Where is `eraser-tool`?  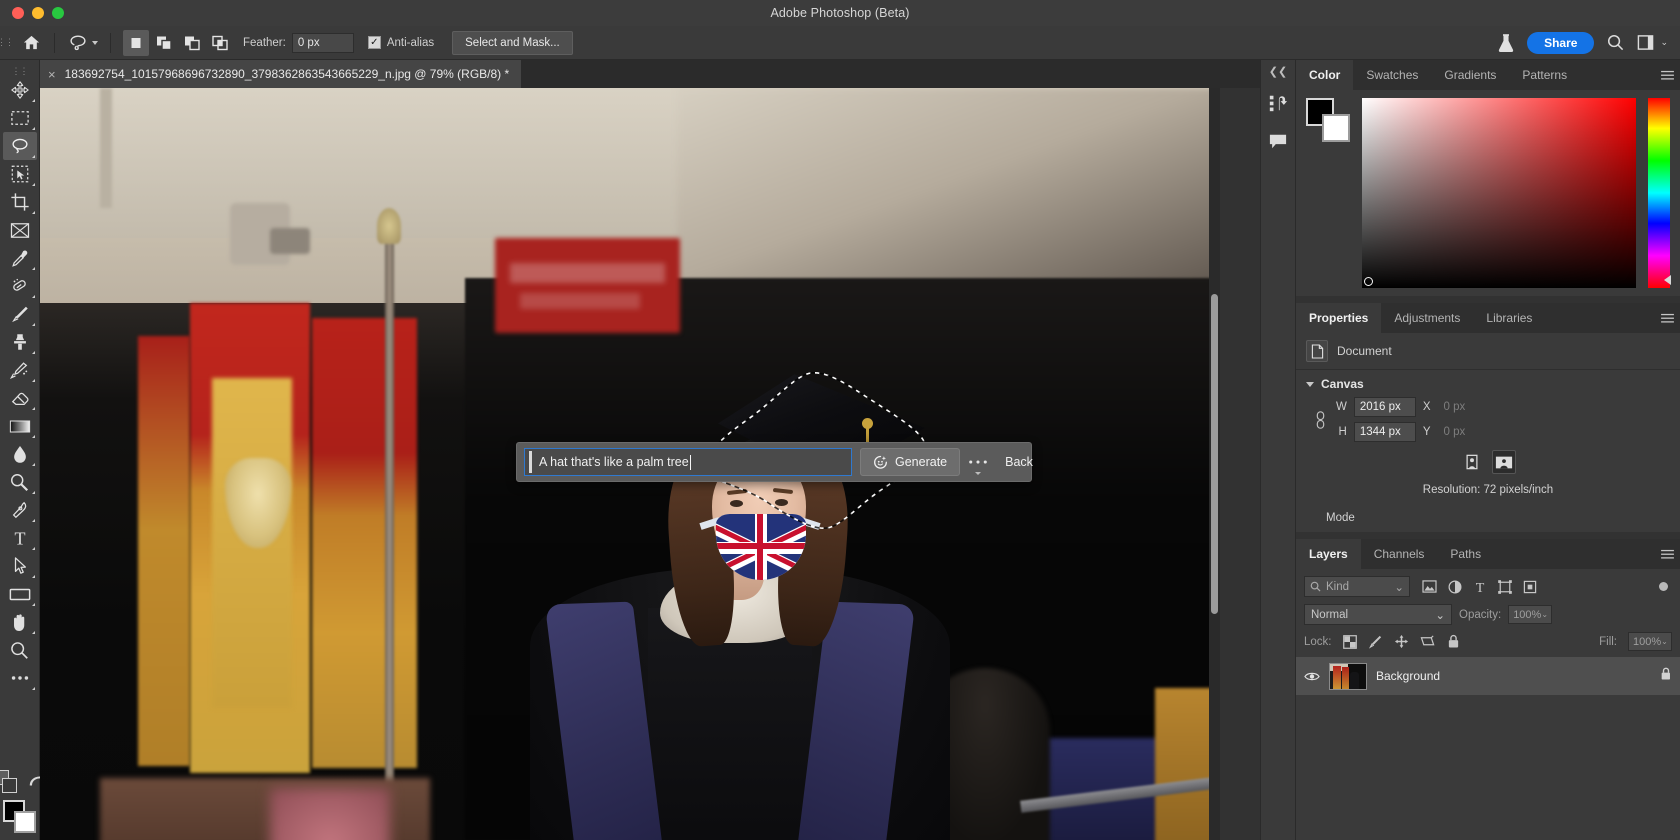 eraser-tool is located at coordinates (20, 398).